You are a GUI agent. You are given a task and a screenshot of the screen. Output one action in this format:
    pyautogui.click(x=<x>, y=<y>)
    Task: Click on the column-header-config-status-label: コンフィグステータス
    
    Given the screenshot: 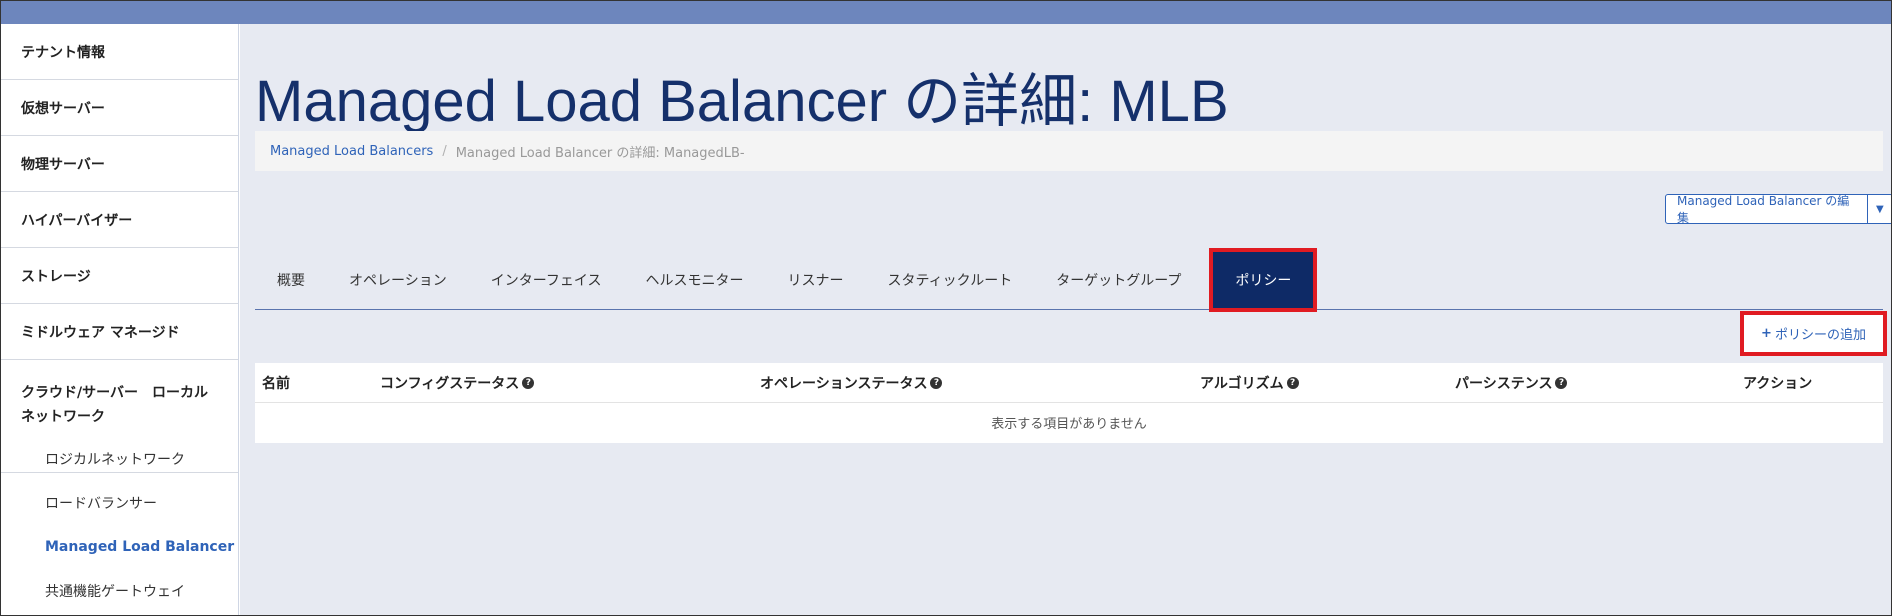 What is the action you would take?
    pyautogui.click(x=450, y=384)
    